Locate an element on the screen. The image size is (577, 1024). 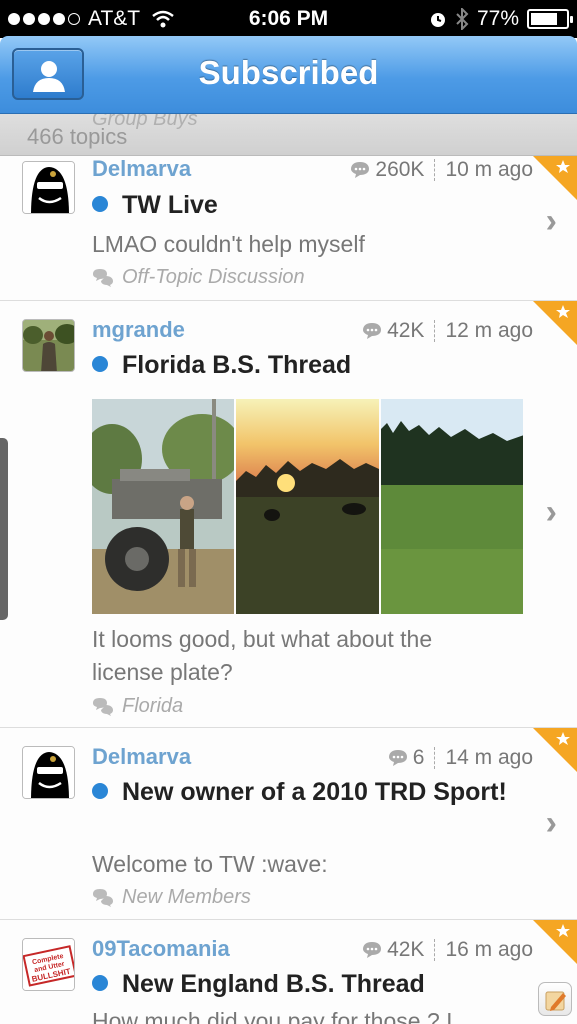
forum-name: Off-Topic Discussion is located at coordinates (213, 277).